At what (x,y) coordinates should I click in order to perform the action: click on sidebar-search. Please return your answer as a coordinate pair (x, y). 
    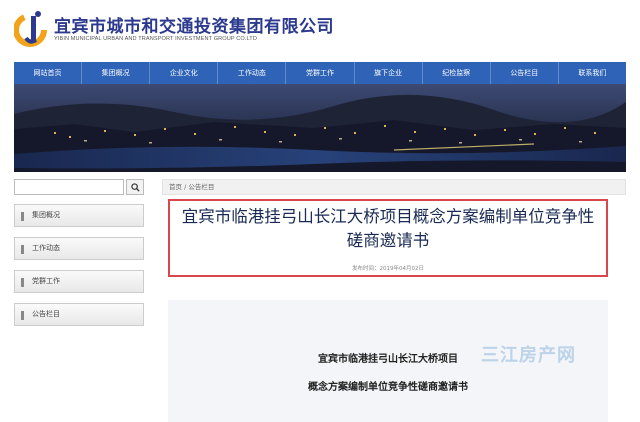
    Looking at the image, I should click on (79, 187).